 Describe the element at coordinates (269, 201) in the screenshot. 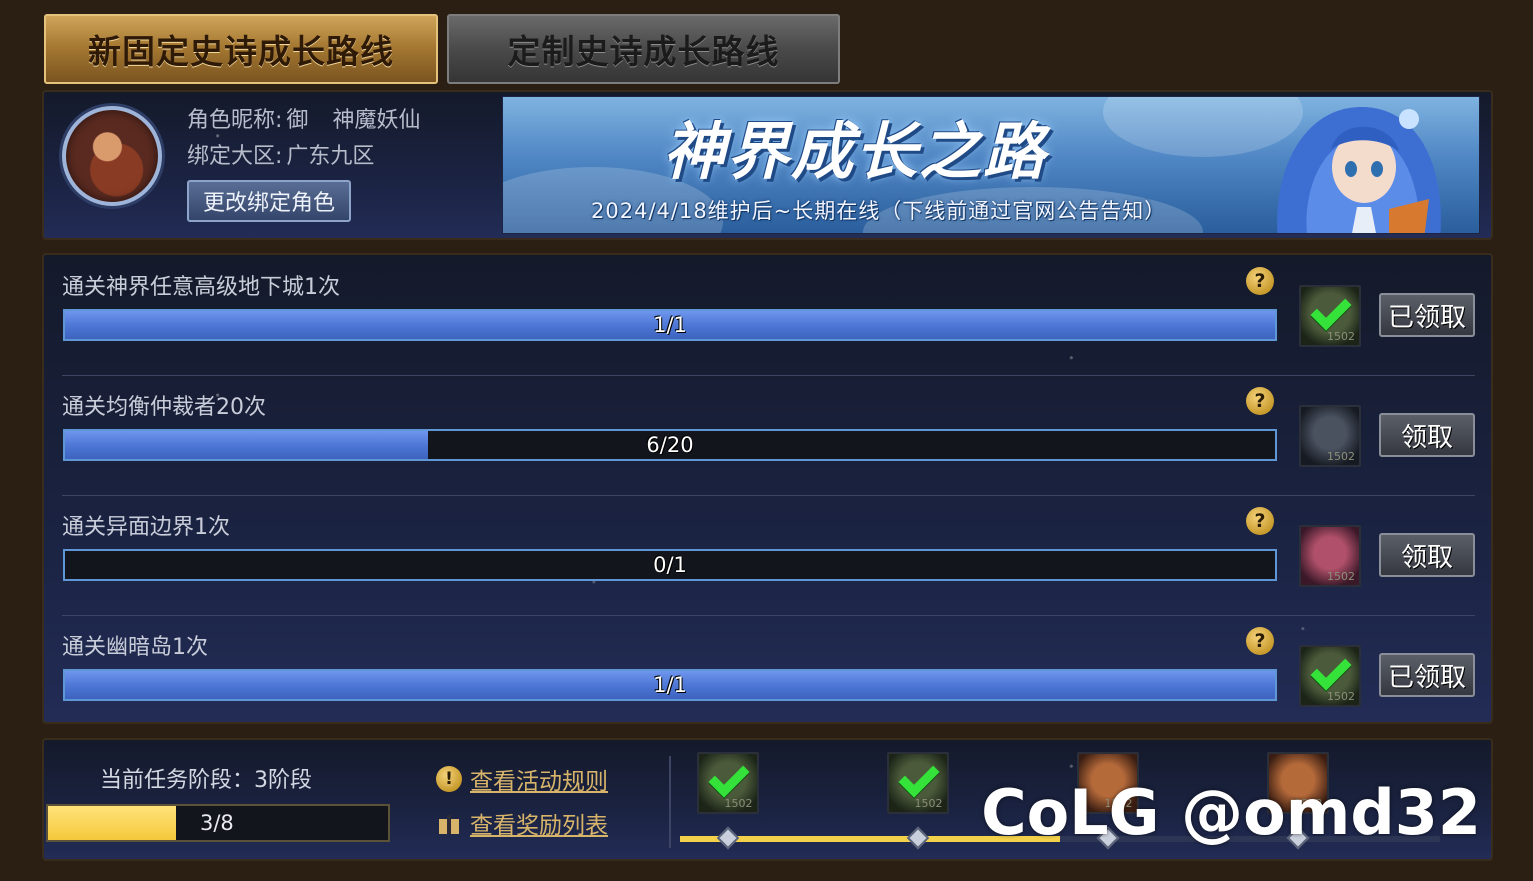

I see `change-bound-character-button: 更改绑定角色` at that location.